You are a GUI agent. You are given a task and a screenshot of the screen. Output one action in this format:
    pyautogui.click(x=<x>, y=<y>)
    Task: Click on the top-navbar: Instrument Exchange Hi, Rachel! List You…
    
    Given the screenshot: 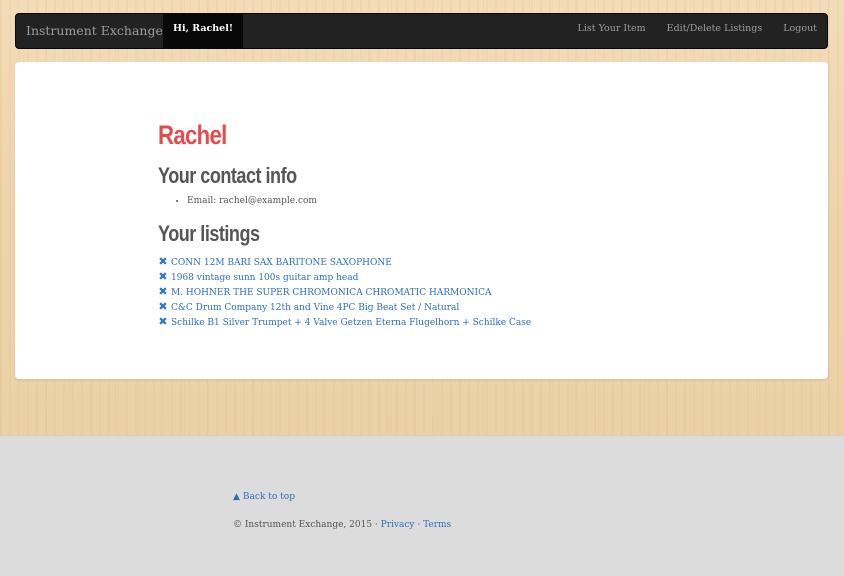 What is the action you would take?
    pyautogui.click(x=421, y=31)
    